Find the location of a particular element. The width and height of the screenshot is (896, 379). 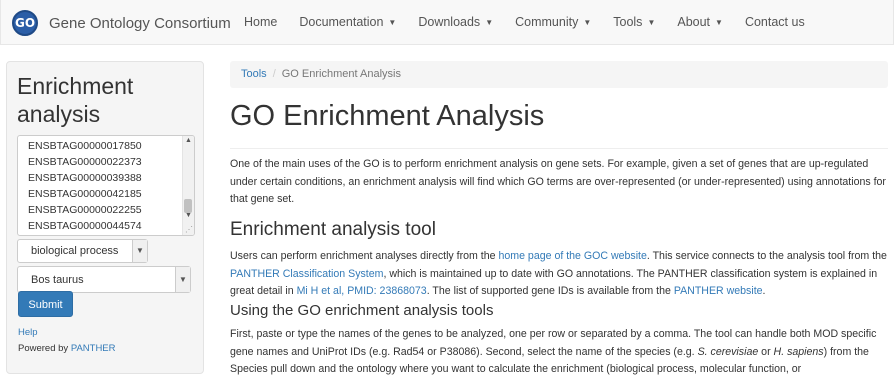

powered-by-text: Powered by PANTHER is located at coordinates (67, 348).